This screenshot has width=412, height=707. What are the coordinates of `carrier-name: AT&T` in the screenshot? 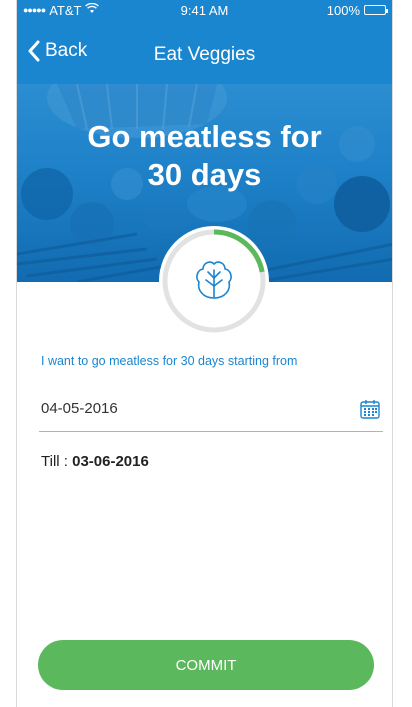 It's located at (65, 10).